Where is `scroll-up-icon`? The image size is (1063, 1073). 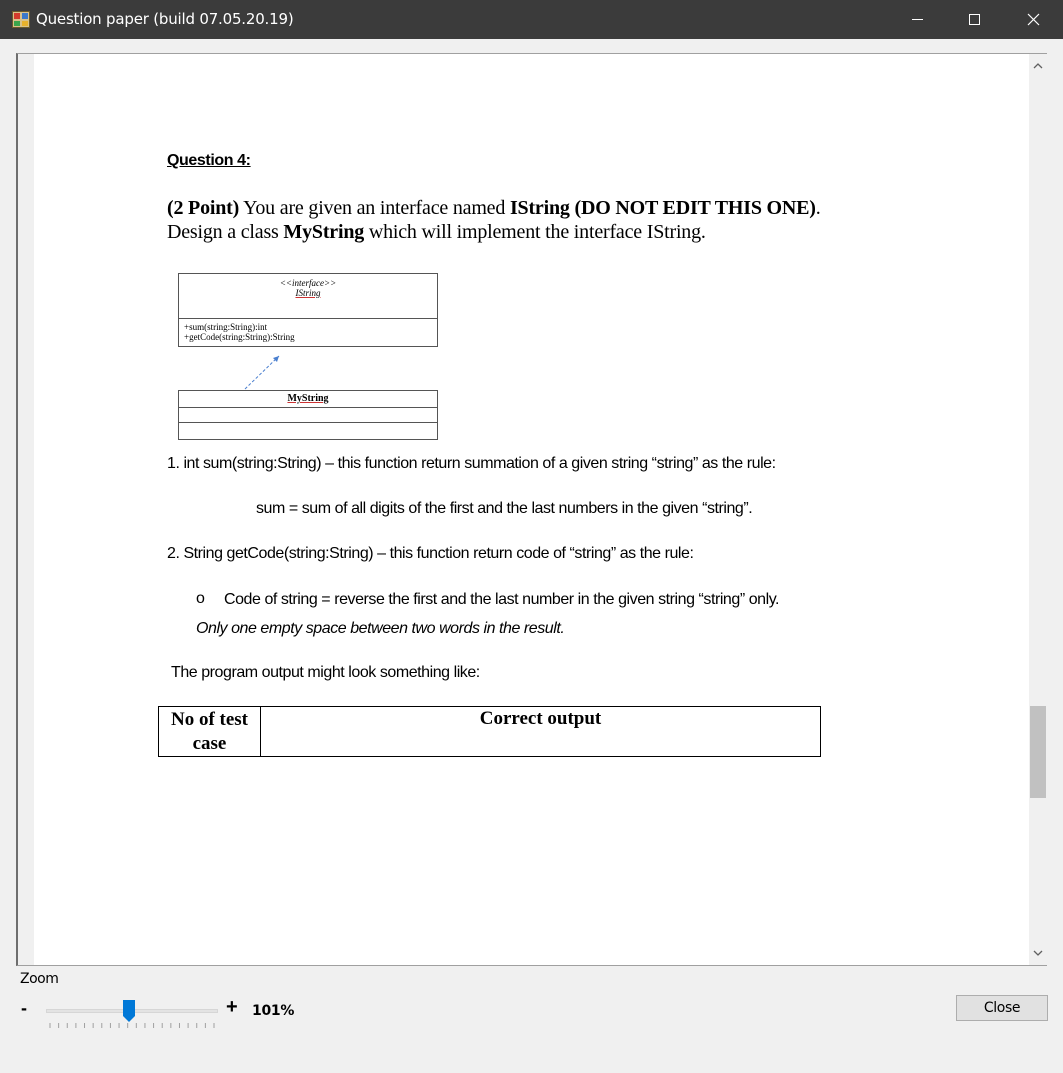 scroll-up-icon is located at coordinates (1038, 66).